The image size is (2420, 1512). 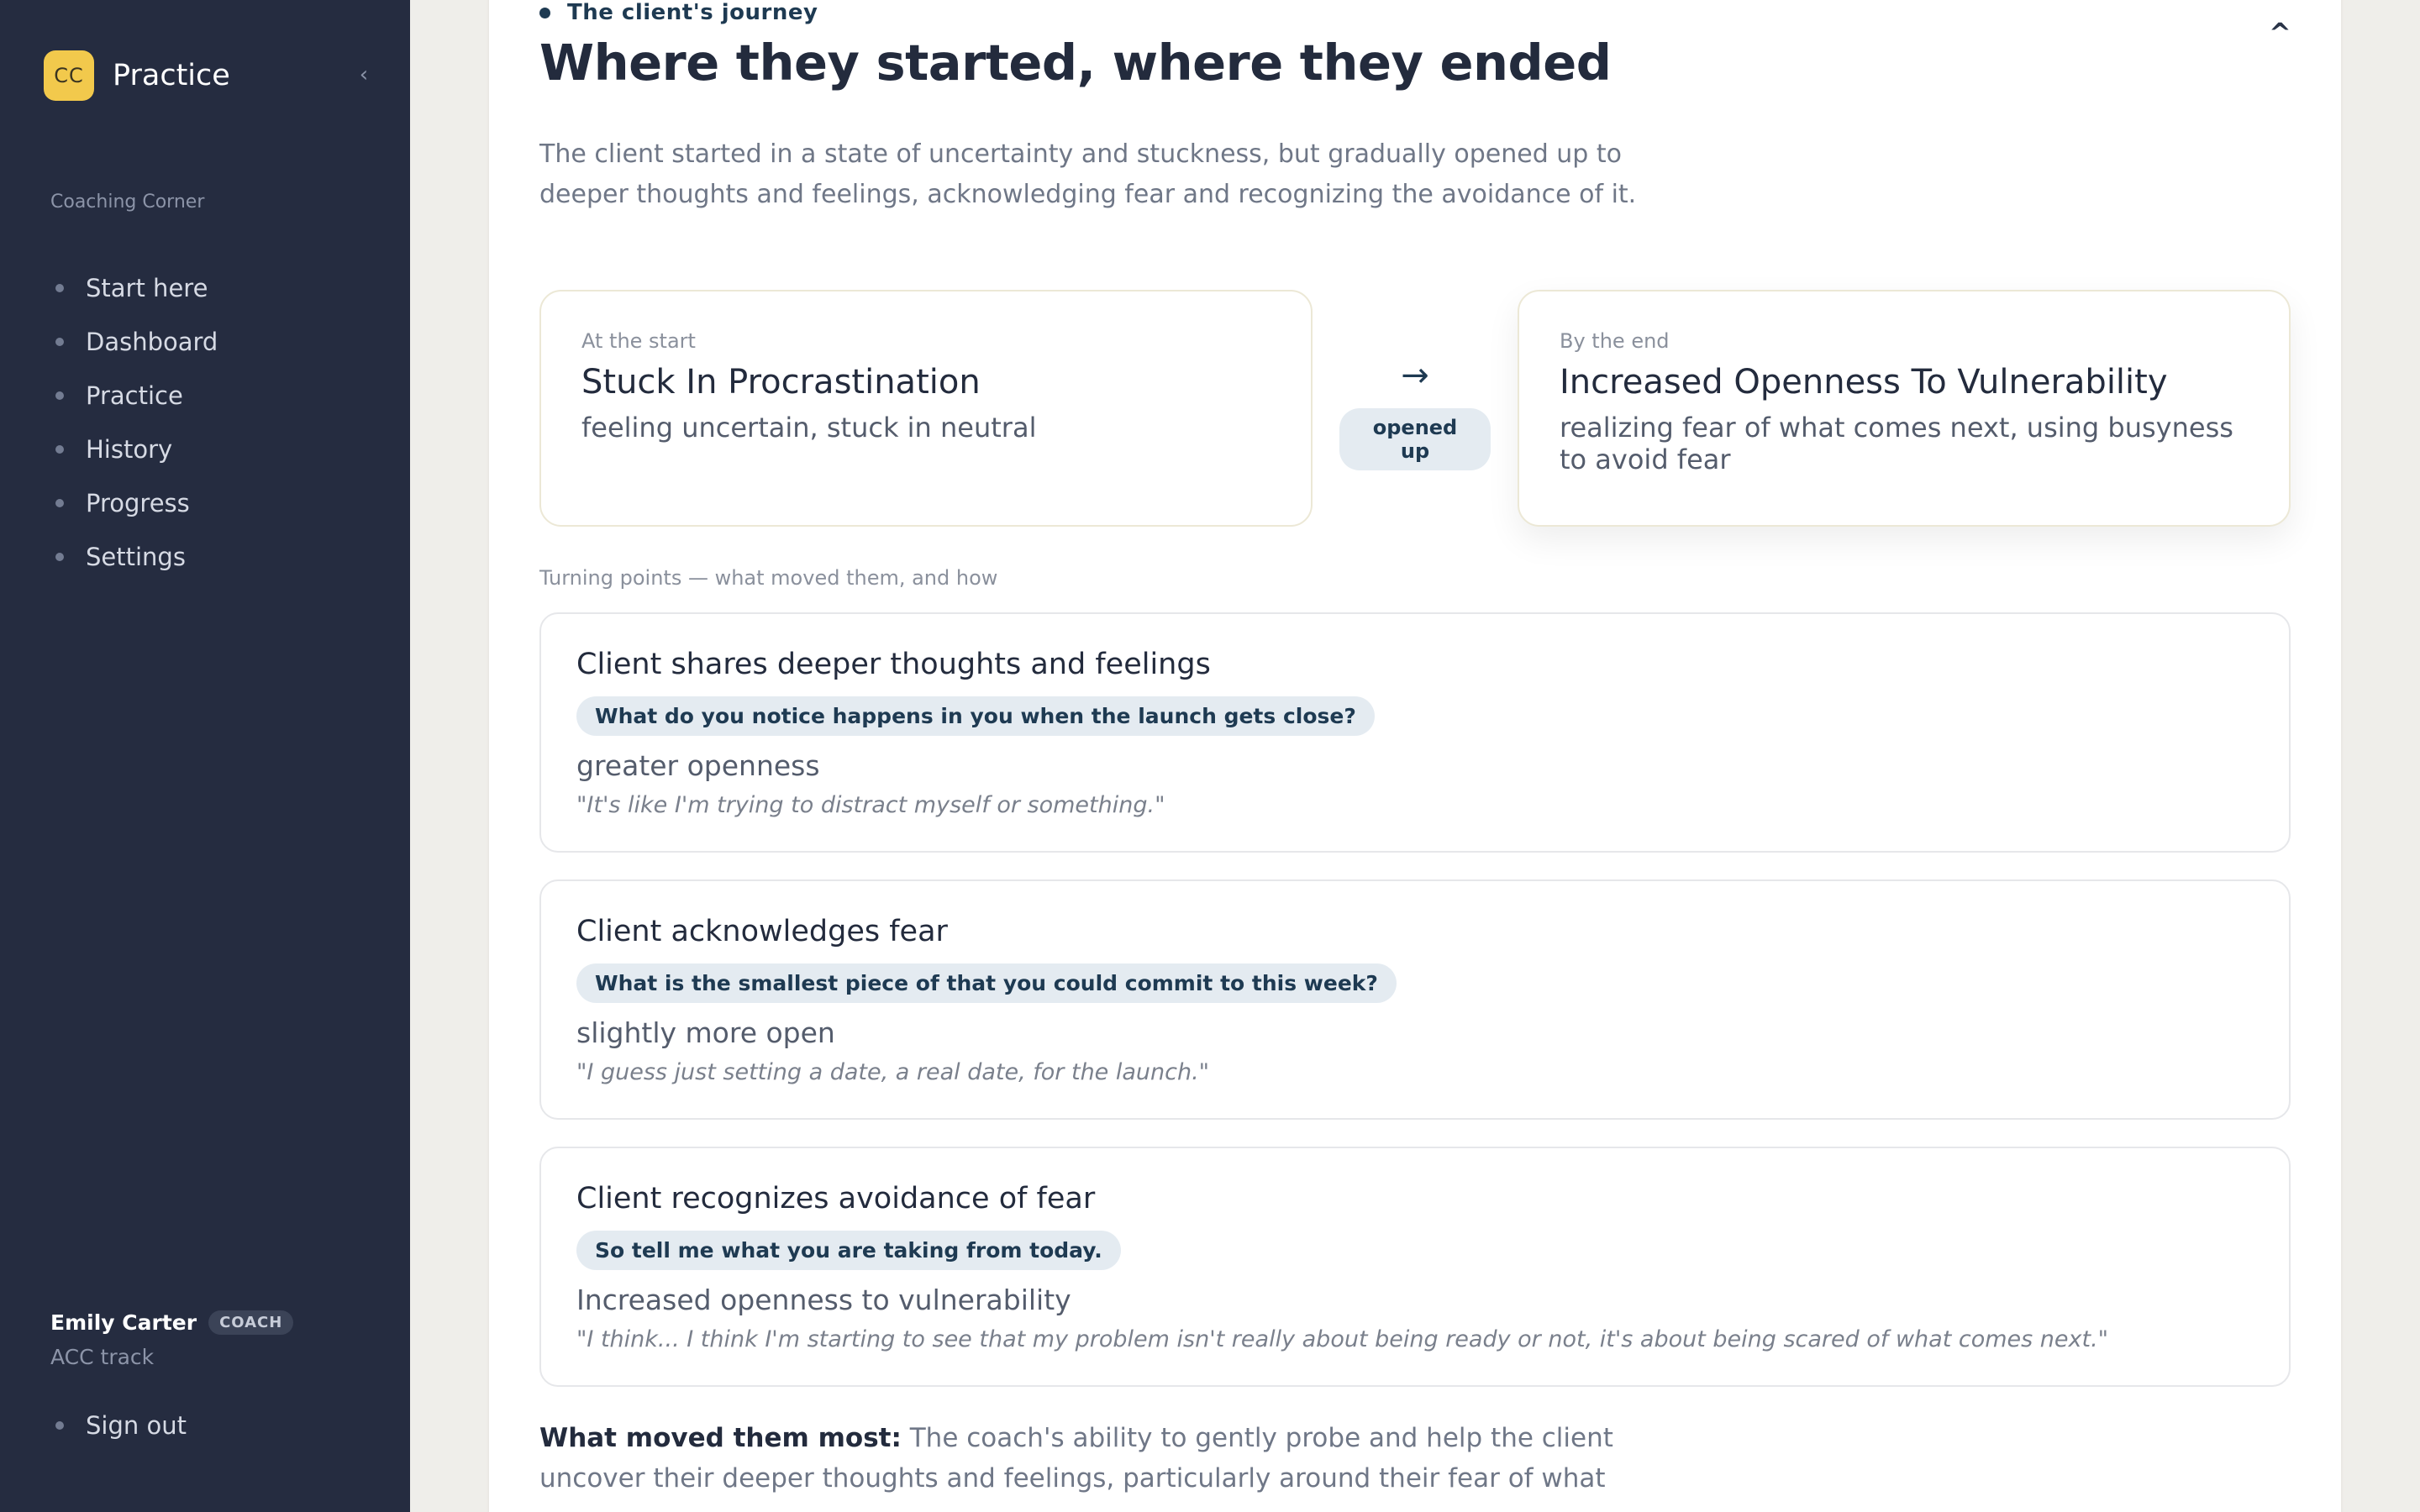 I want to click on brand: CC Practice, so click(x=137, y=75).